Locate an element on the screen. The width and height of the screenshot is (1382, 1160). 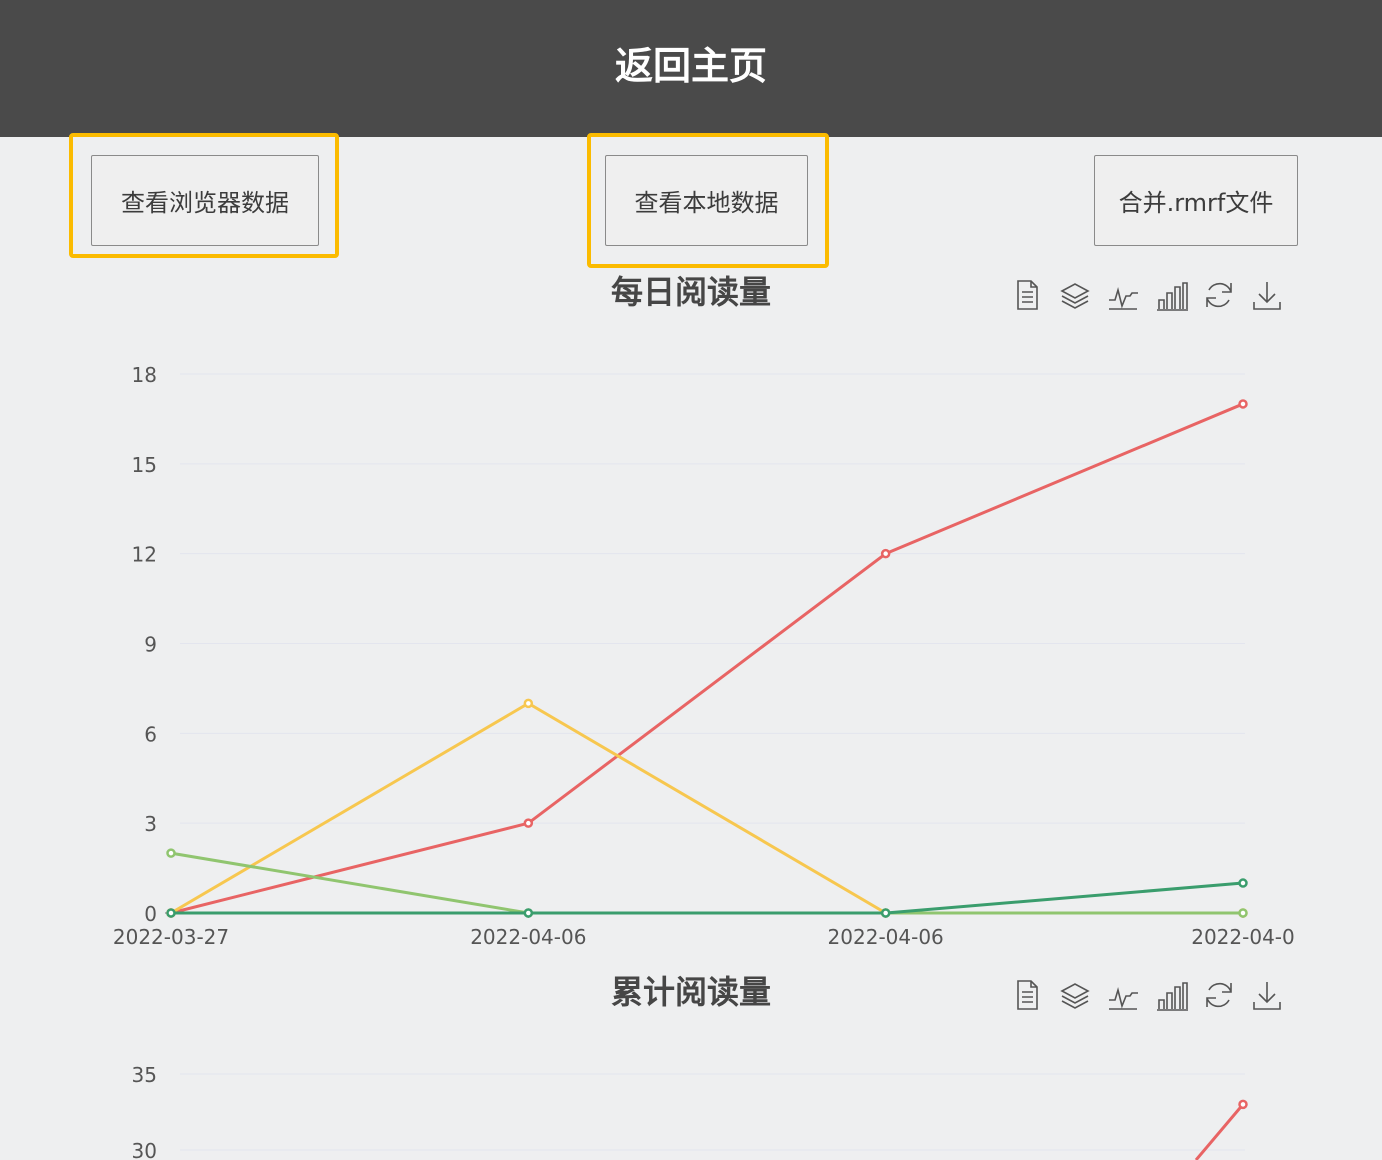
home-link: 返回主页 is located at coordinates (691, 66).